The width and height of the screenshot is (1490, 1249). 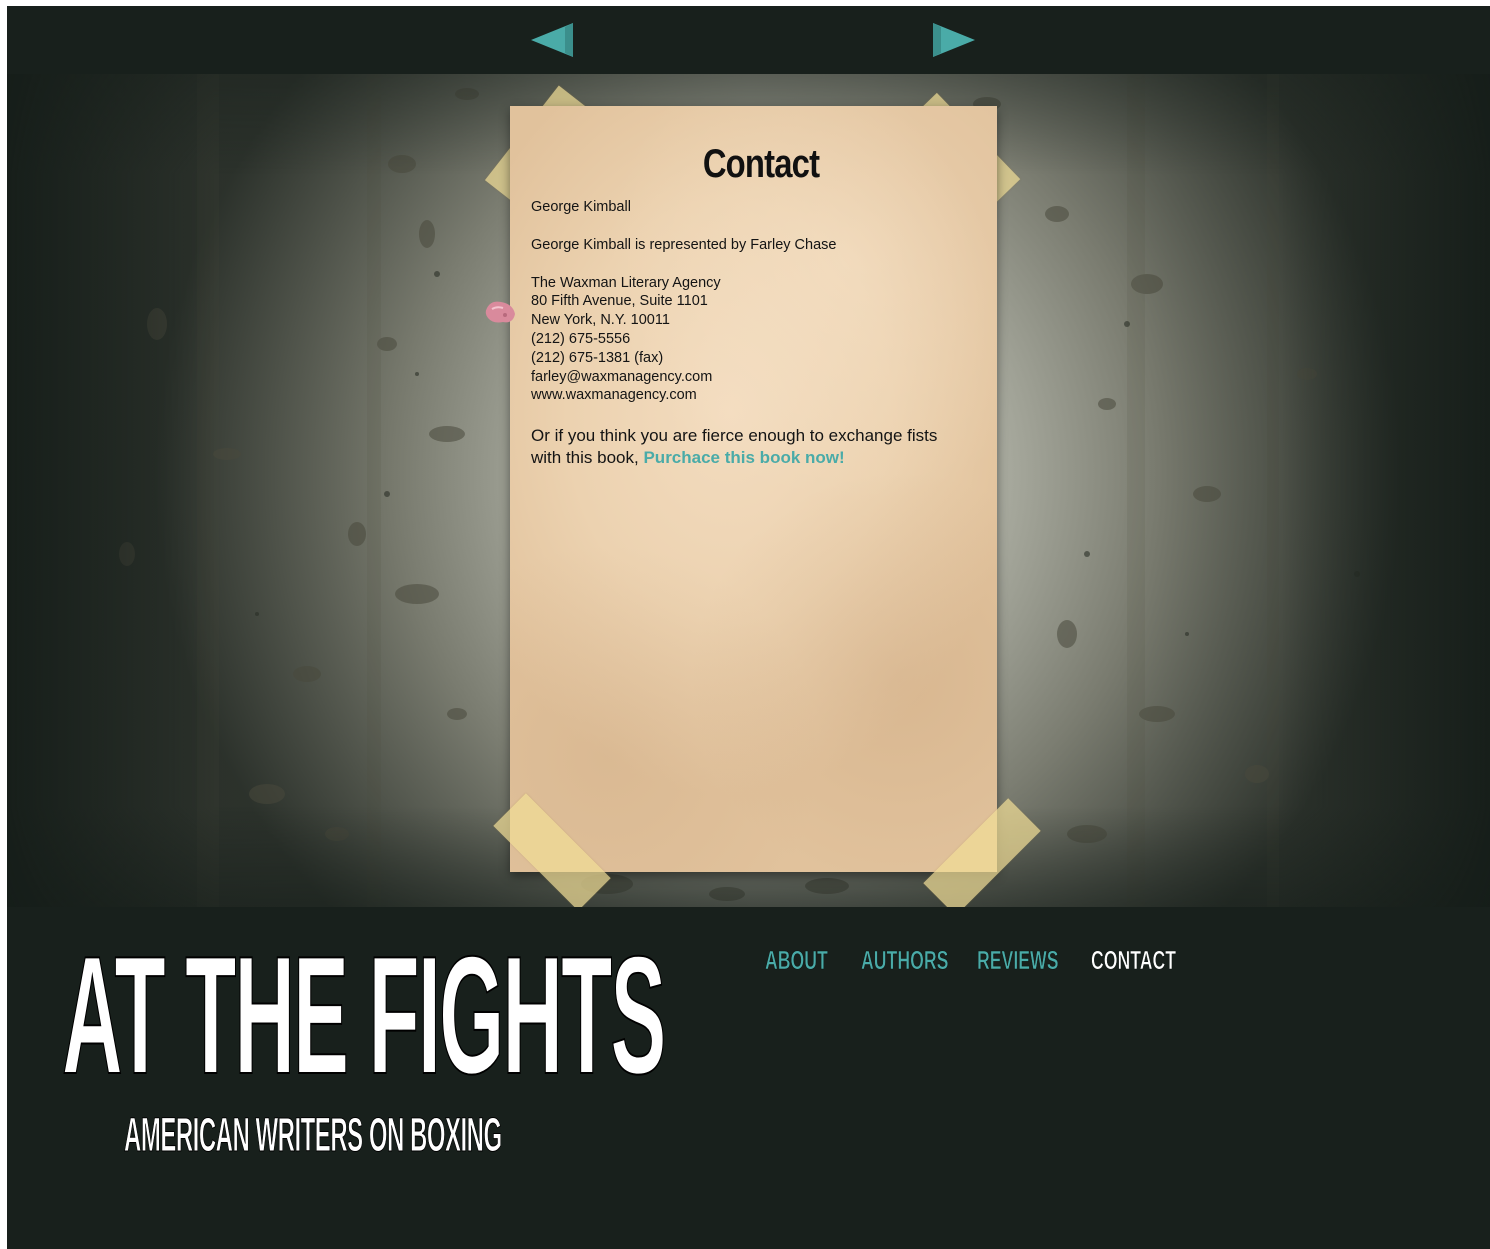 What do you see at coordinates (748, 40) in the screenshot?
I see `top-navigation-bar` at bounding box center [748, 40].